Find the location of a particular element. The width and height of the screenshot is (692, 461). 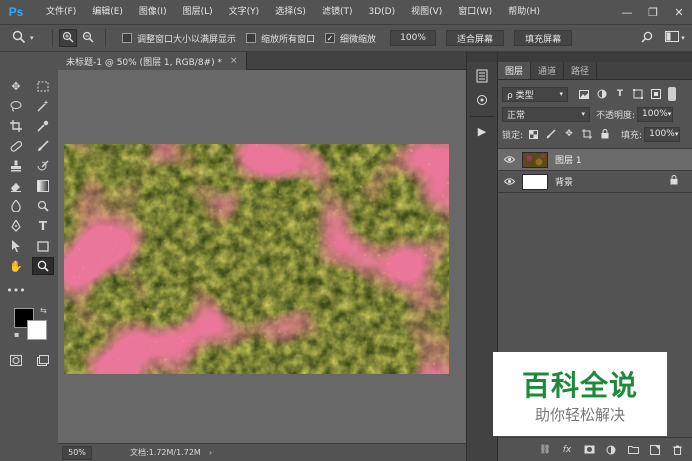

lasso-tool-icon is located at coordinates (16, 106).